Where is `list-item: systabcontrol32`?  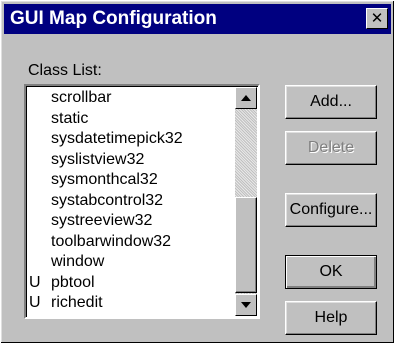
list-item: systabcontrol32 is located at coordinates (130, 201).